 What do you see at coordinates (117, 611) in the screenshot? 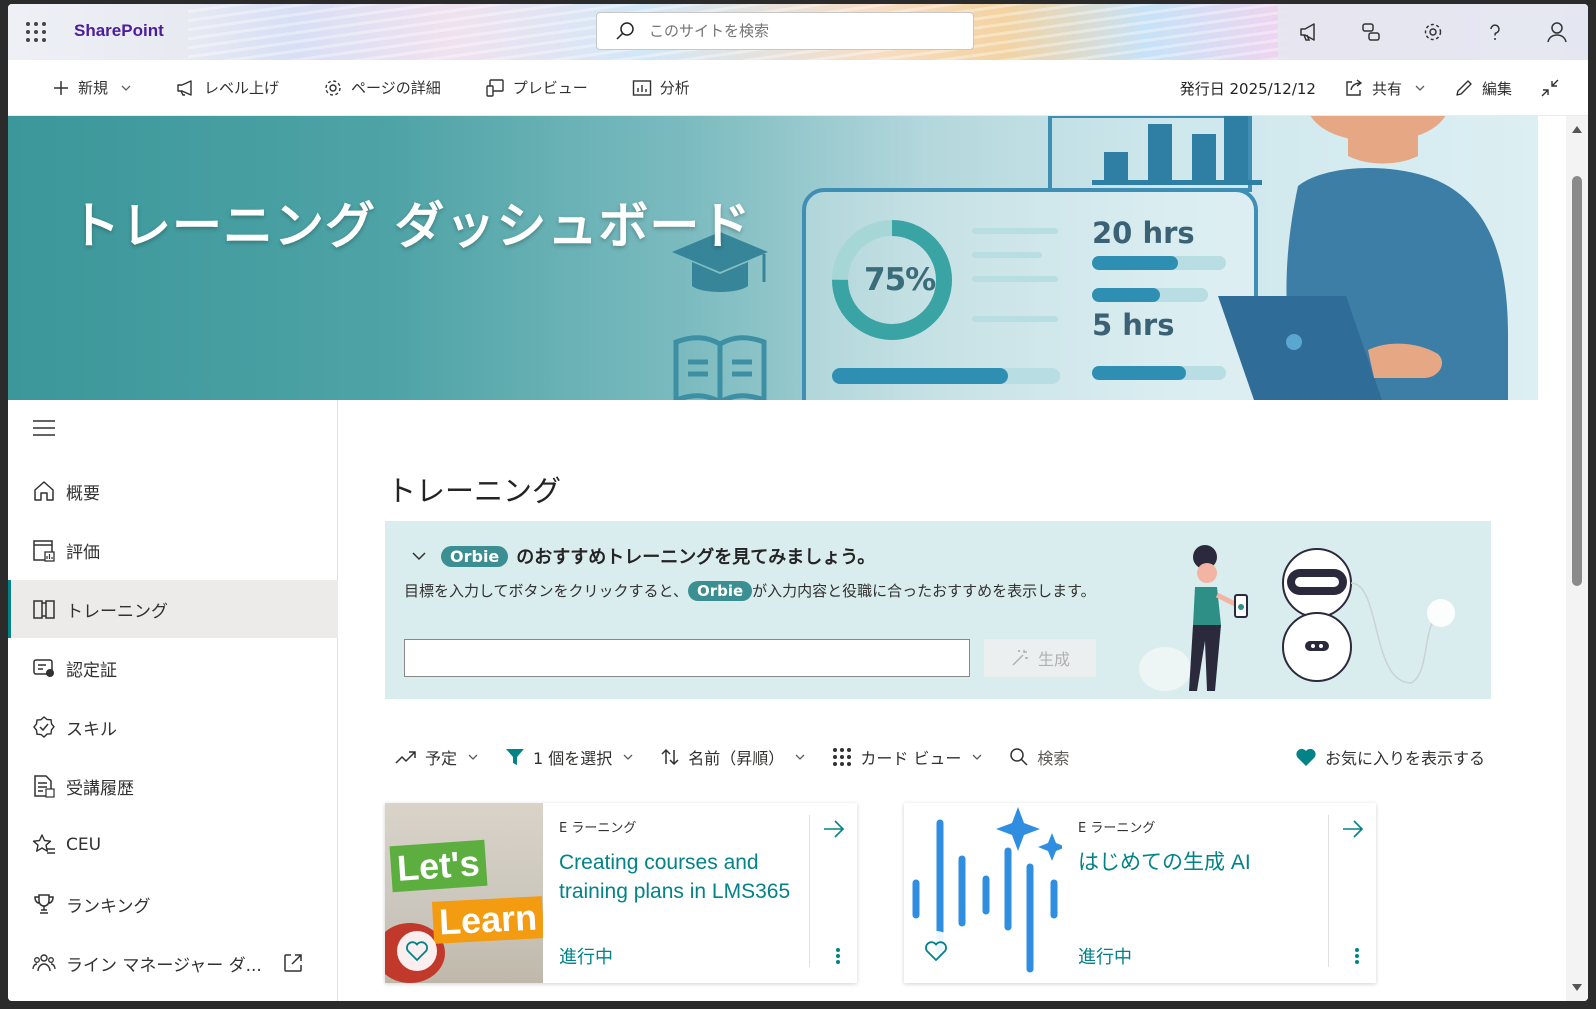
I see `nav-item-label: トレーニング` at bounding box center [117, 611].